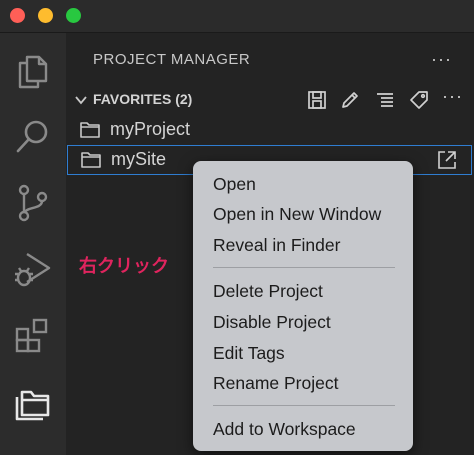 The width and height of the screenshot is (474, 455). I want to click on menu-item-edit-tags: Edit Tags, so click(249, 353).